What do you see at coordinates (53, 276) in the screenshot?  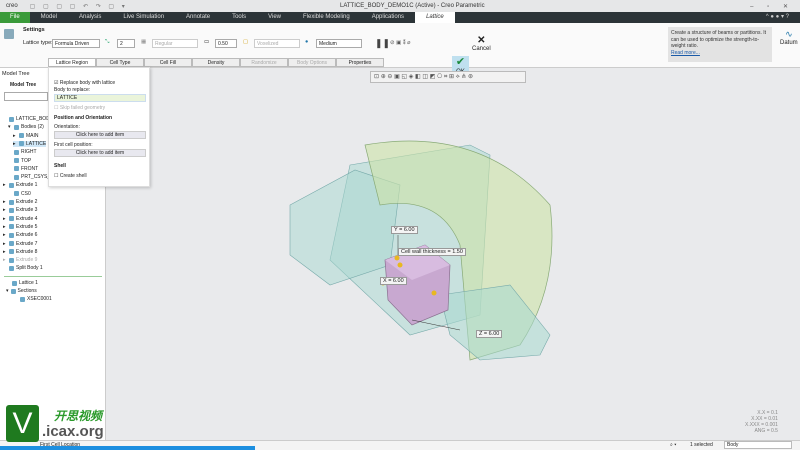 I see `tree-divider` at bounding box center [53, 276].